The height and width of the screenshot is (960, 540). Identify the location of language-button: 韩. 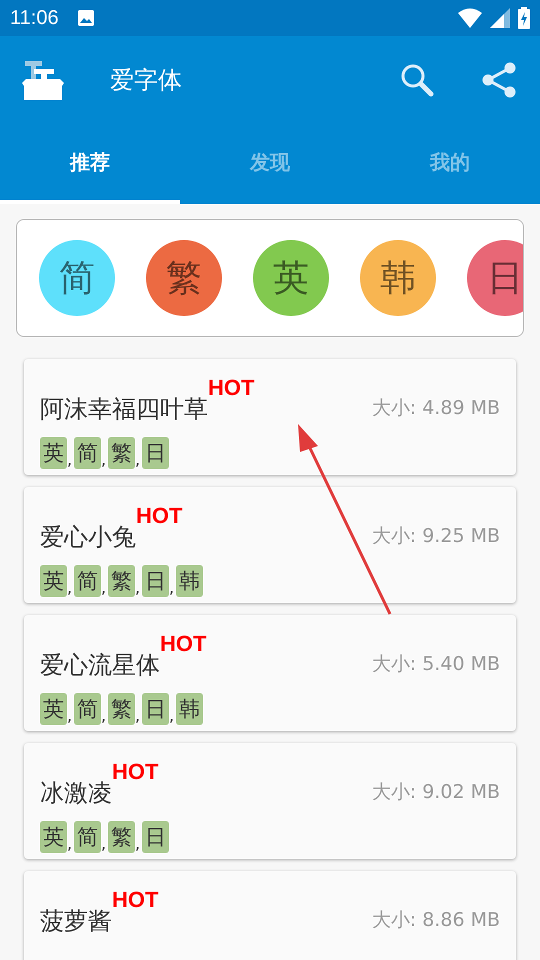
(398, 278).